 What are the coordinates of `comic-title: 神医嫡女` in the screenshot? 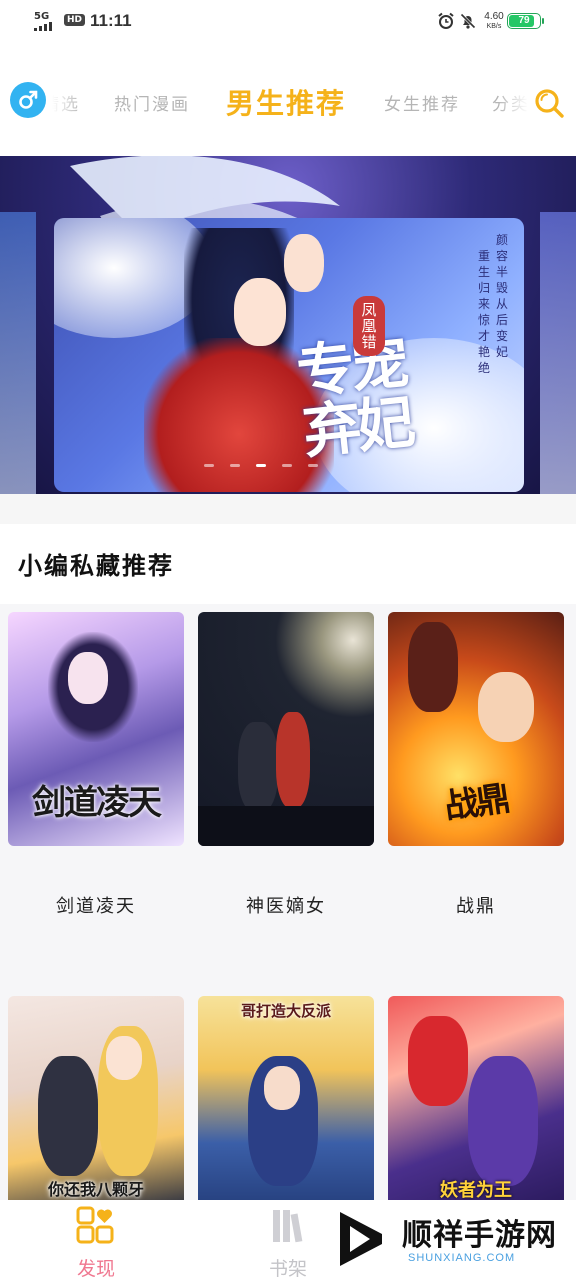 It's located at (286, 906).